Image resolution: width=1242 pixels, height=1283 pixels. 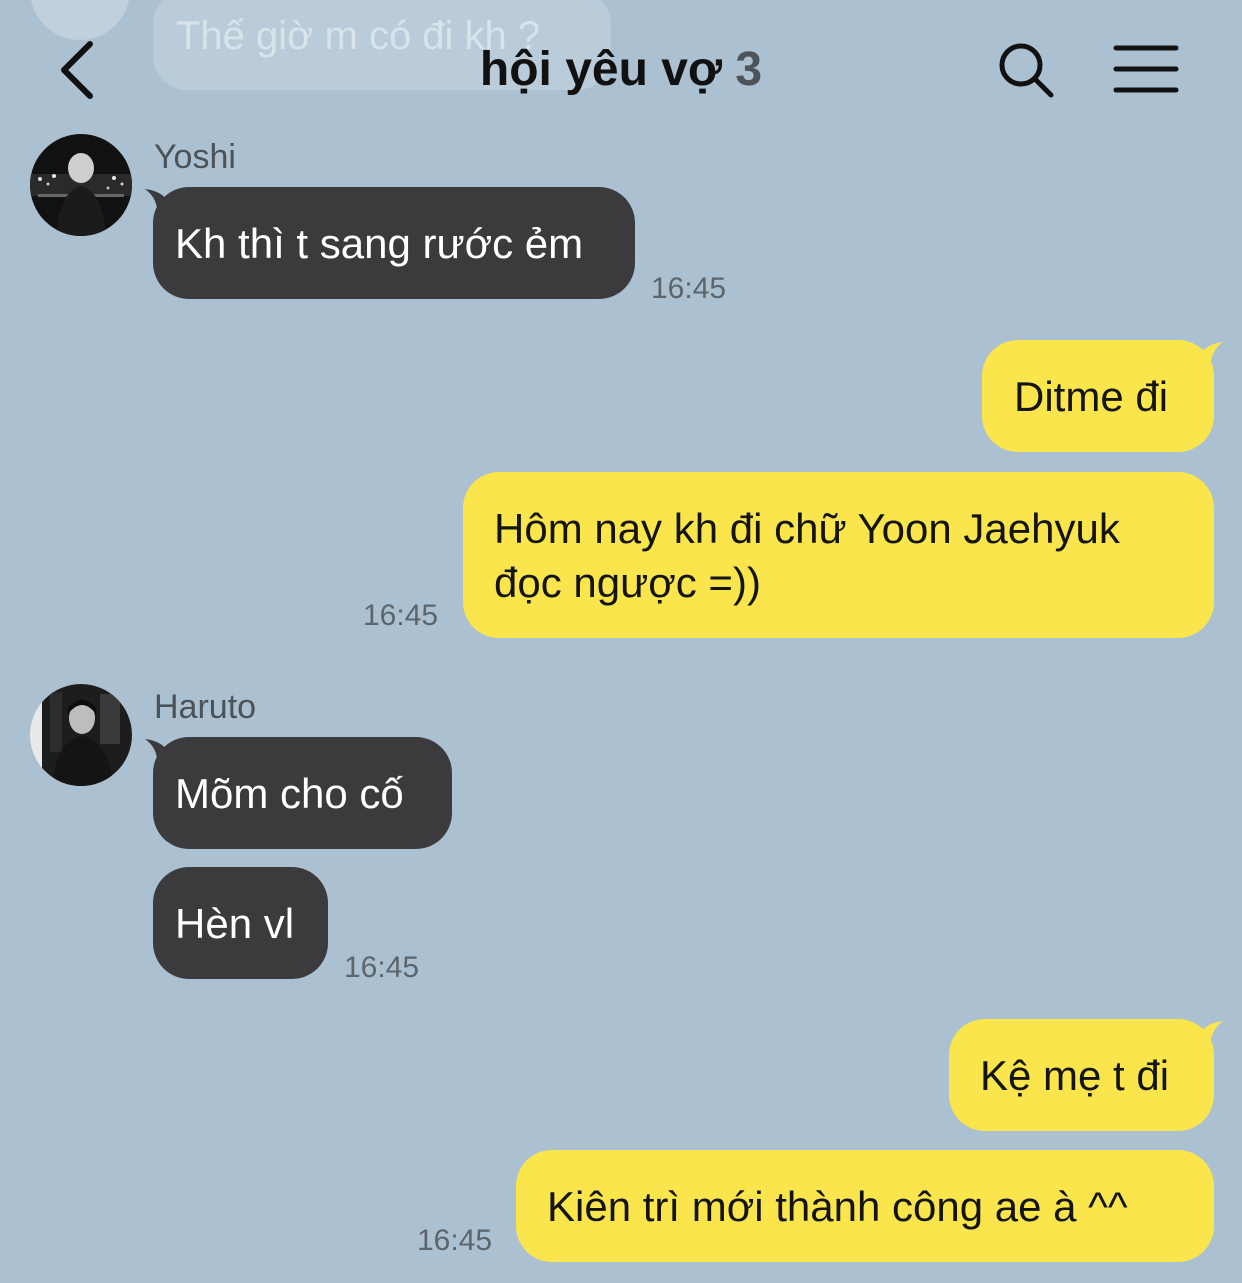 I want to click on message-bubble: Kh thì t sang rước ẻm, so click(x=394, y=243).